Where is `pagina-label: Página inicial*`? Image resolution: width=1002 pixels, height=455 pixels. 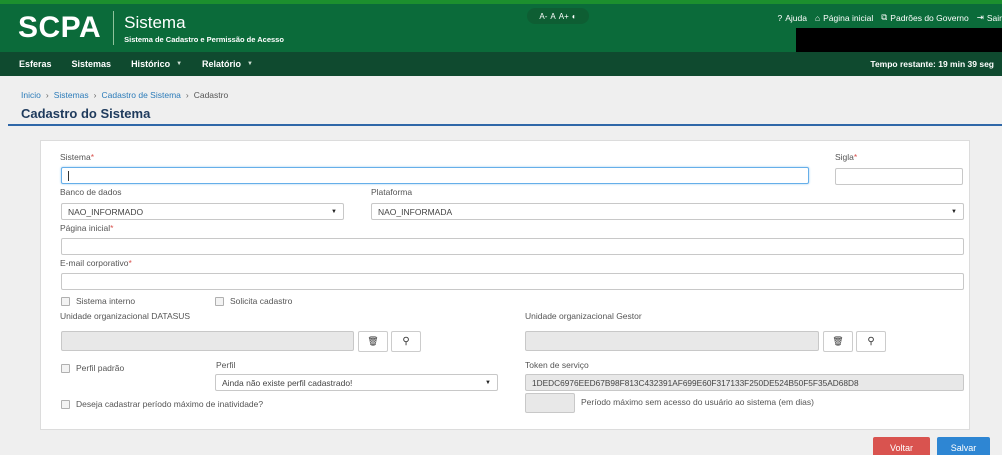
pagina-label: Página inicial* is located at coordinates (86, 228).